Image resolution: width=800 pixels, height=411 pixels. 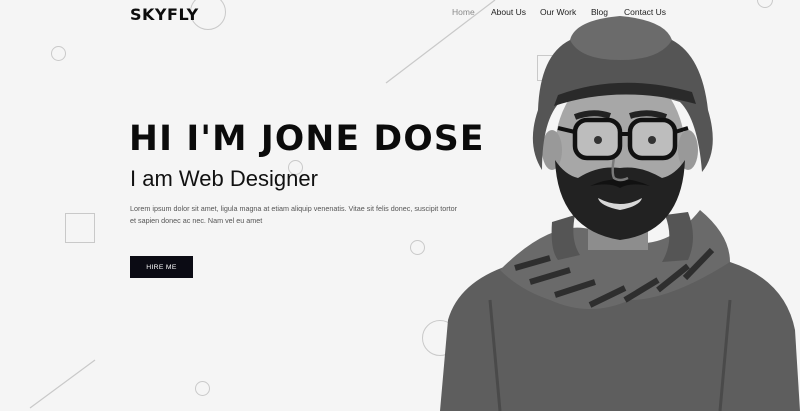 I want to click on hero-subtitle: I am Web Designer, so click(x=224, y=178).